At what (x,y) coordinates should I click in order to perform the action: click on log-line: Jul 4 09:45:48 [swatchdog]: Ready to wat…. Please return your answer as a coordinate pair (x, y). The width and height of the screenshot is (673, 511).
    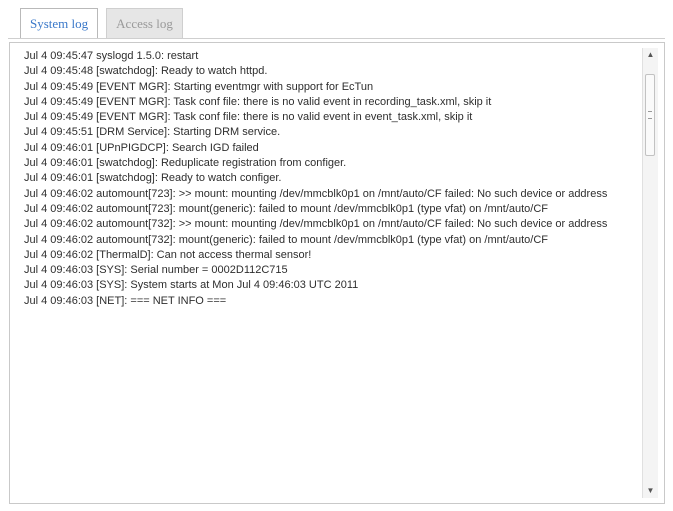
    Looking at the image, I should click on (146, 71).